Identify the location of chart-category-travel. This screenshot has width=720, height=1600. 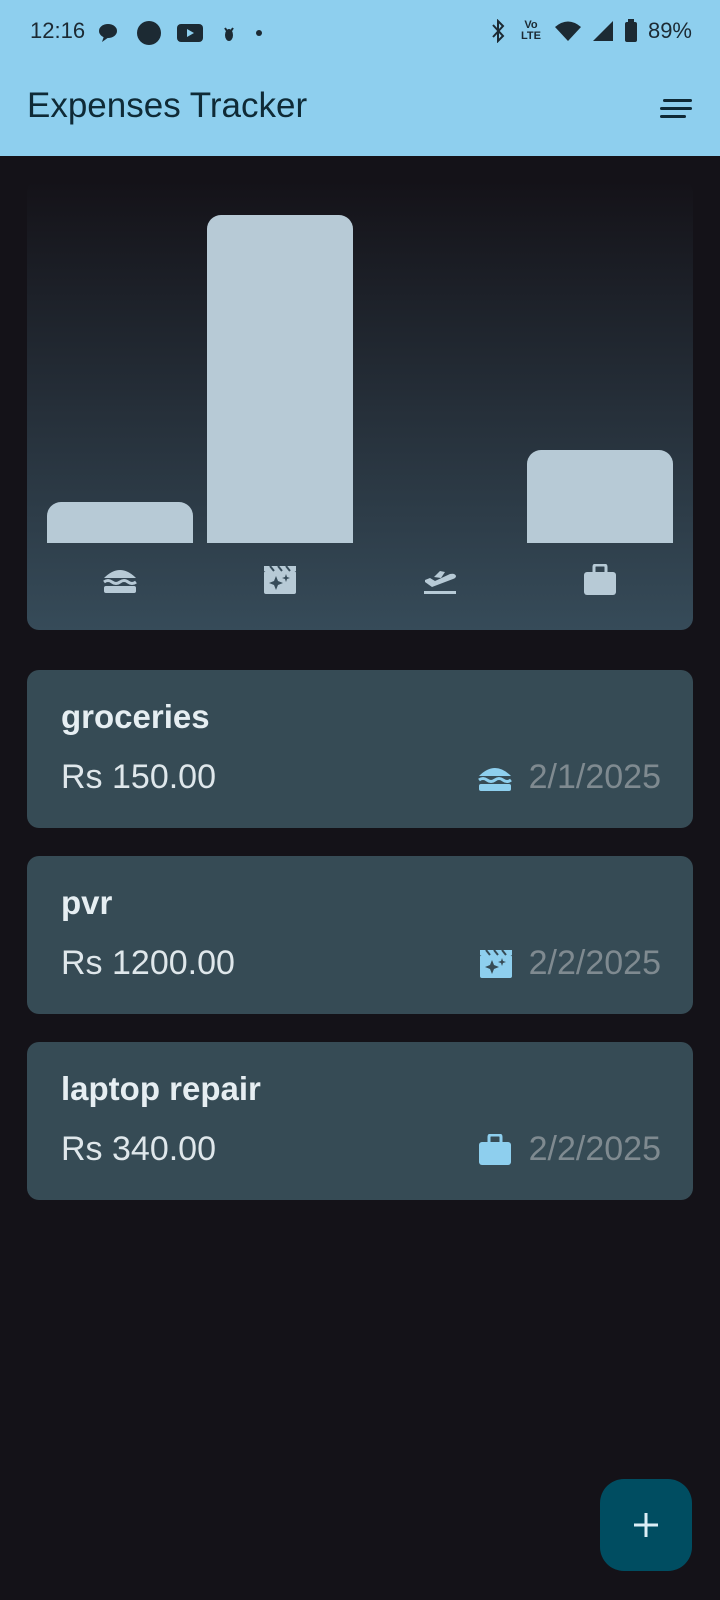
(440, 580).